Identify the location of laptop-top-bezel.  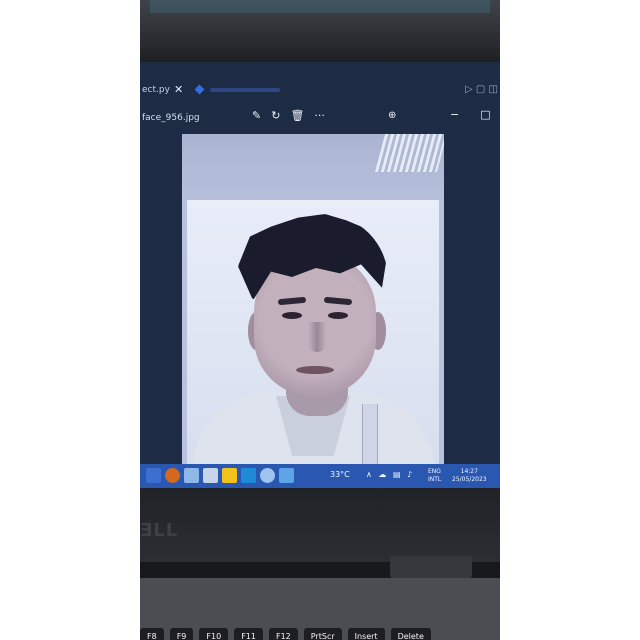
(320, 31).